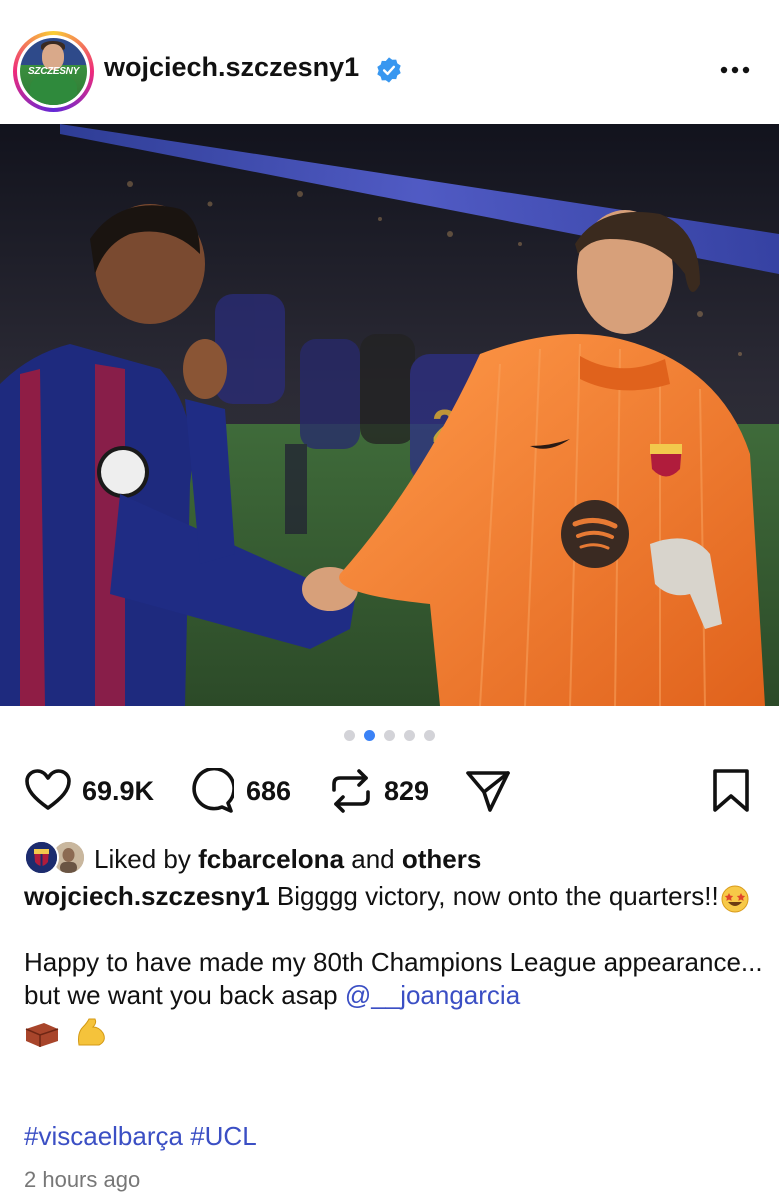  I want to click on caption-line-1: Bigggg victory, now onto the quarters!!, so click(494, 896).